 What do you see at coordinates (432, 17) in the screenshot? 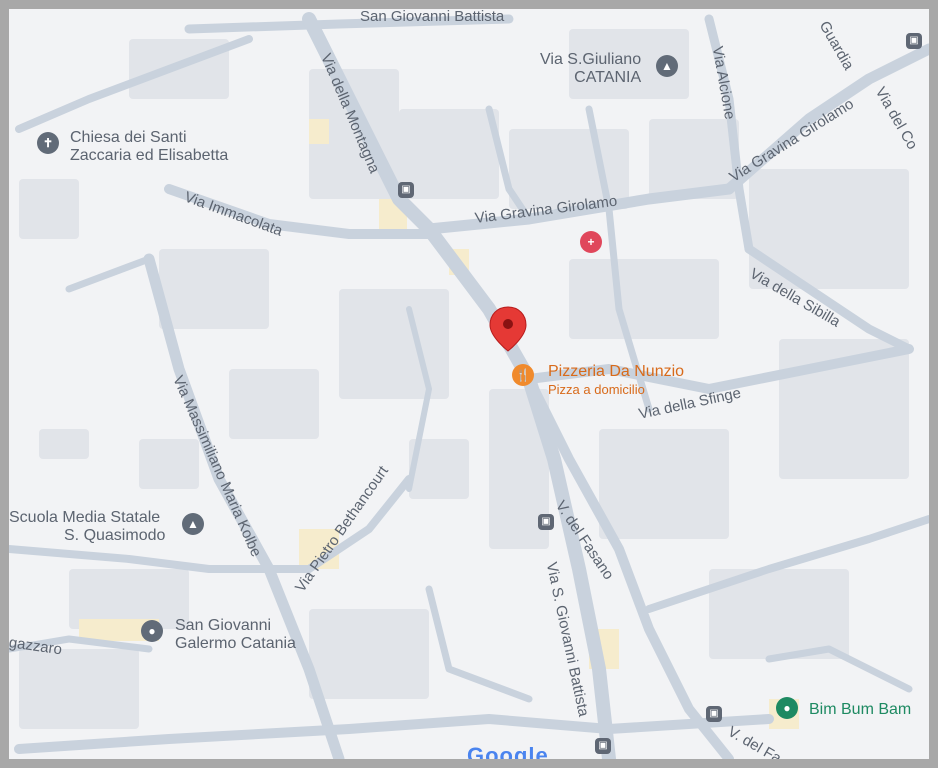
I see `road-label: San Giovanni Battista` at bounding box center [432, 17].